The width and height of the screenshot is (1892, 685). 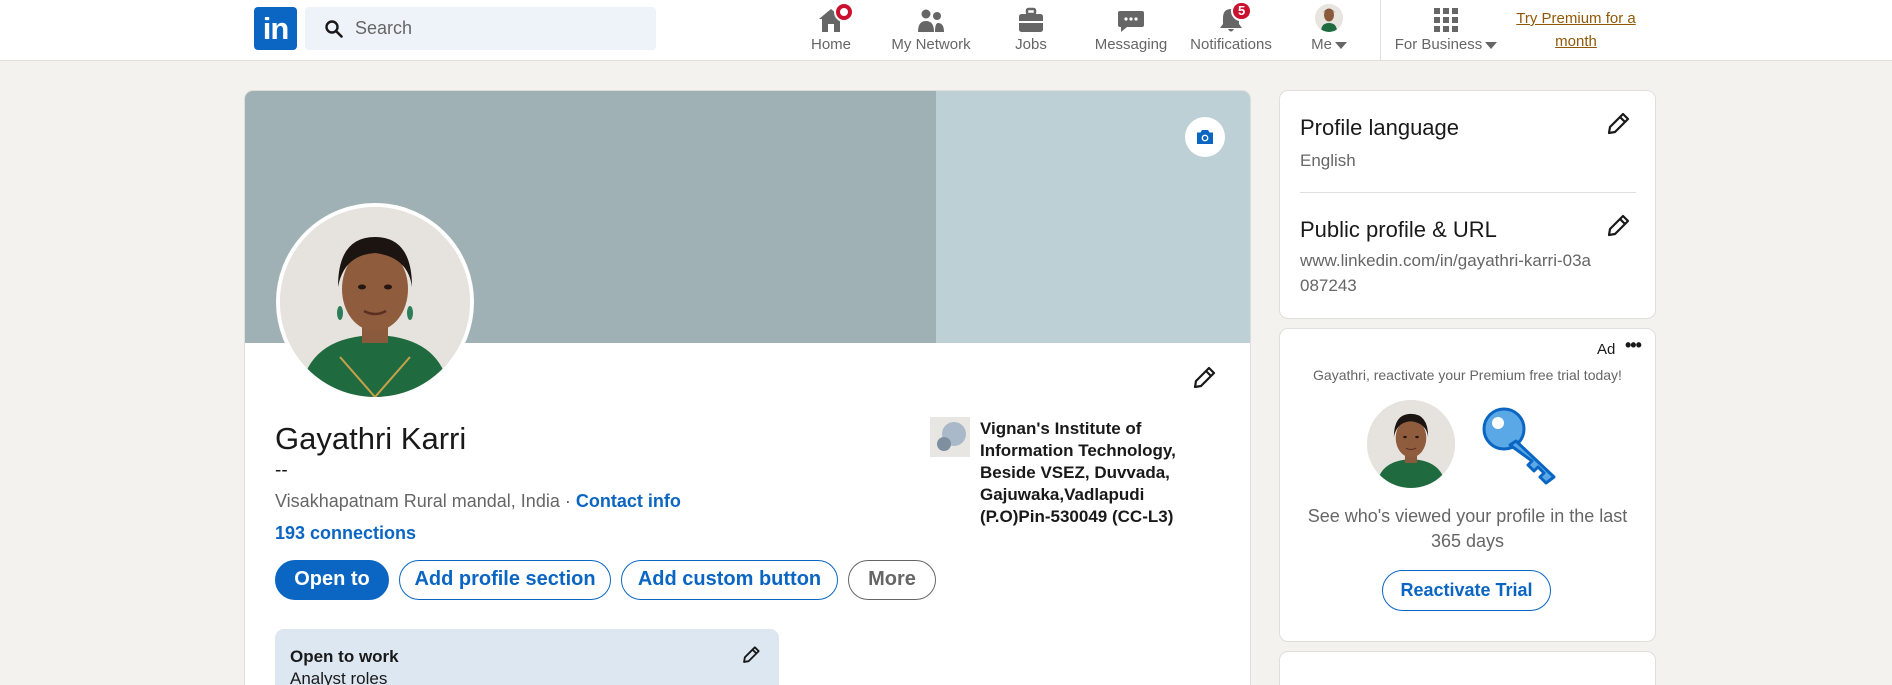 I want to click on edit-banner-button, so click(x=1205, y=137).